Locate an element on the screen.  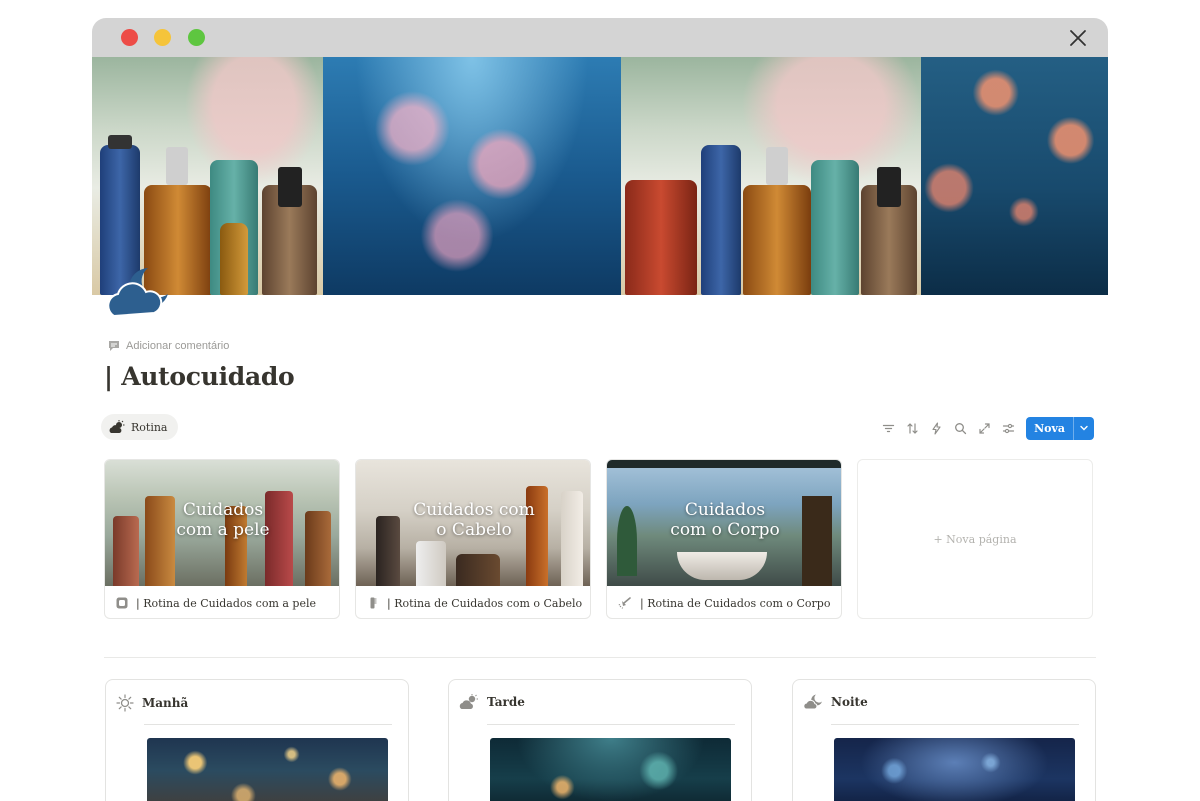
filter-icon is located at coordinates (888, 428).